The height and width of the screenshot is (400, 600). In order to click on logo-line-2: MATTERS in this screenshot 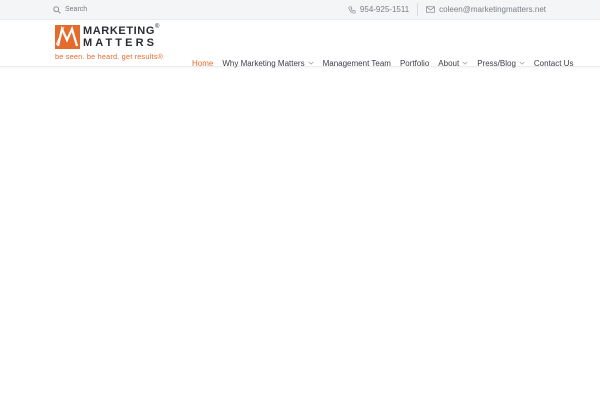, I will do `click(120, 43)`.